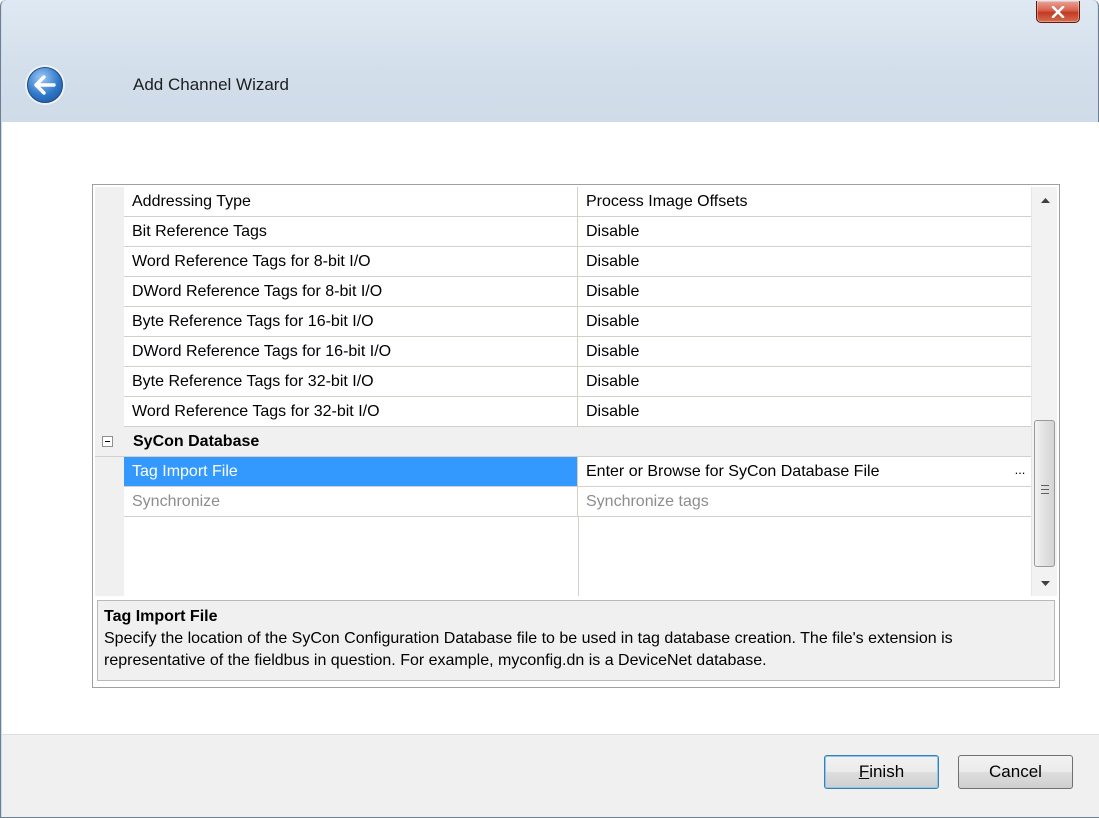 This screenshot has height=818, width=1099. I want to click on window-title: Add Channel Wizard, so click(211, 84).